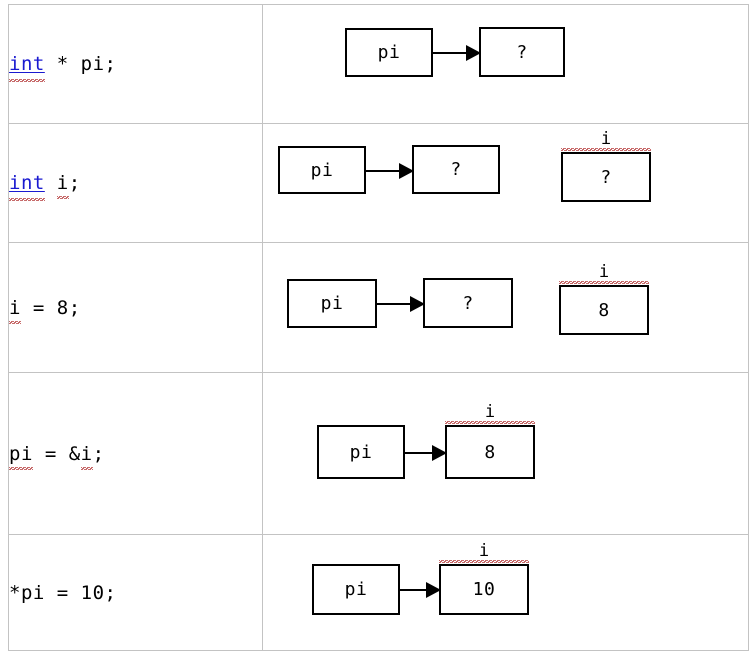 This screenshot has height=660, width=756. I want to click on memory-diagram-row-3: pi ? i 8, so click(505, 307).